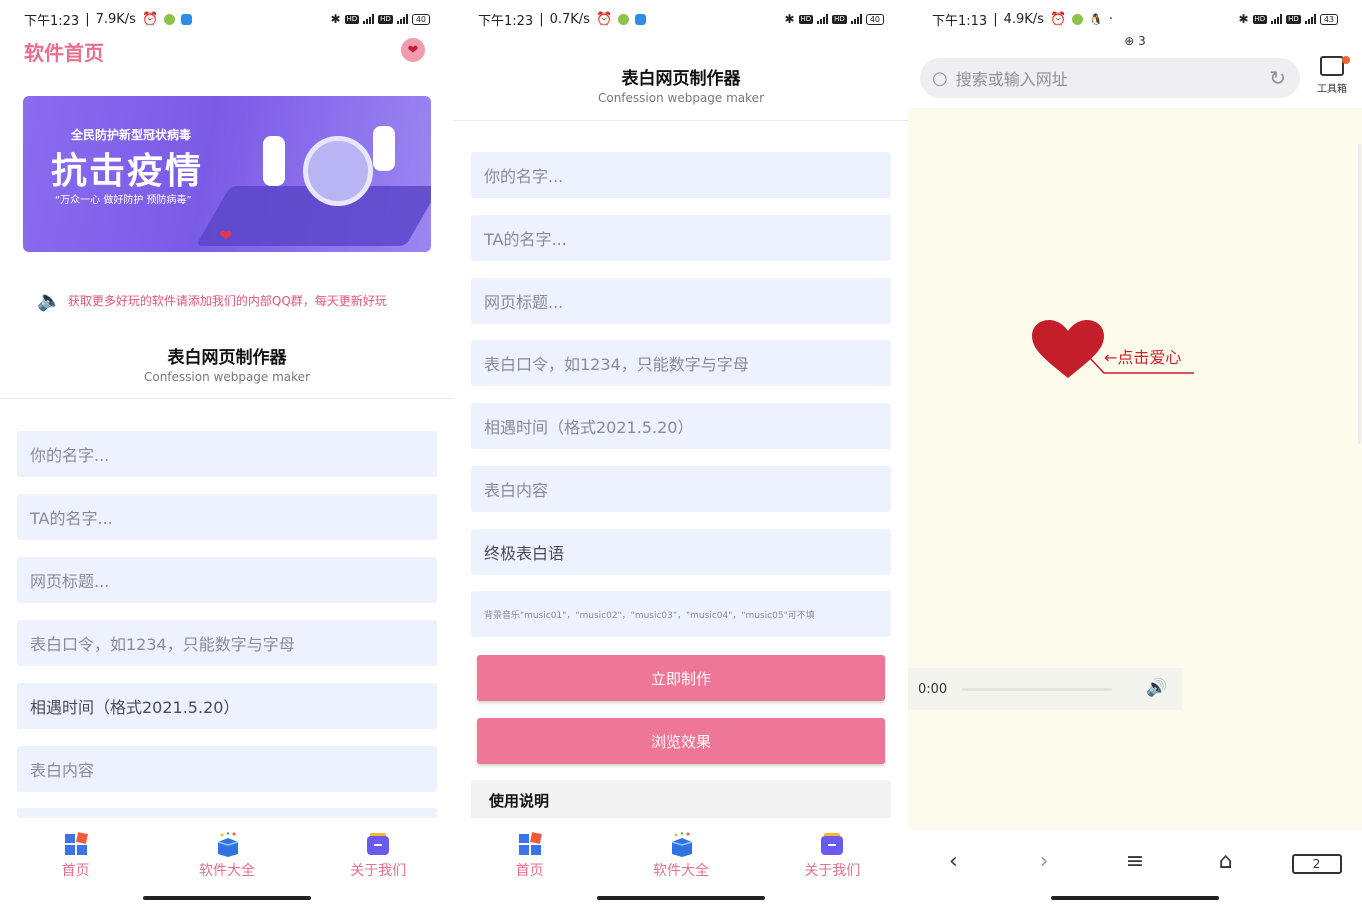 The height and width of the screenshot is (908, 1362). What do you see at coordinates (227, 19) in the screenshot?
I see `status-bar: 下午1:23 | 7.9K/s ⏰ ✱ HD HD 40` at bounding box center [227, 19].